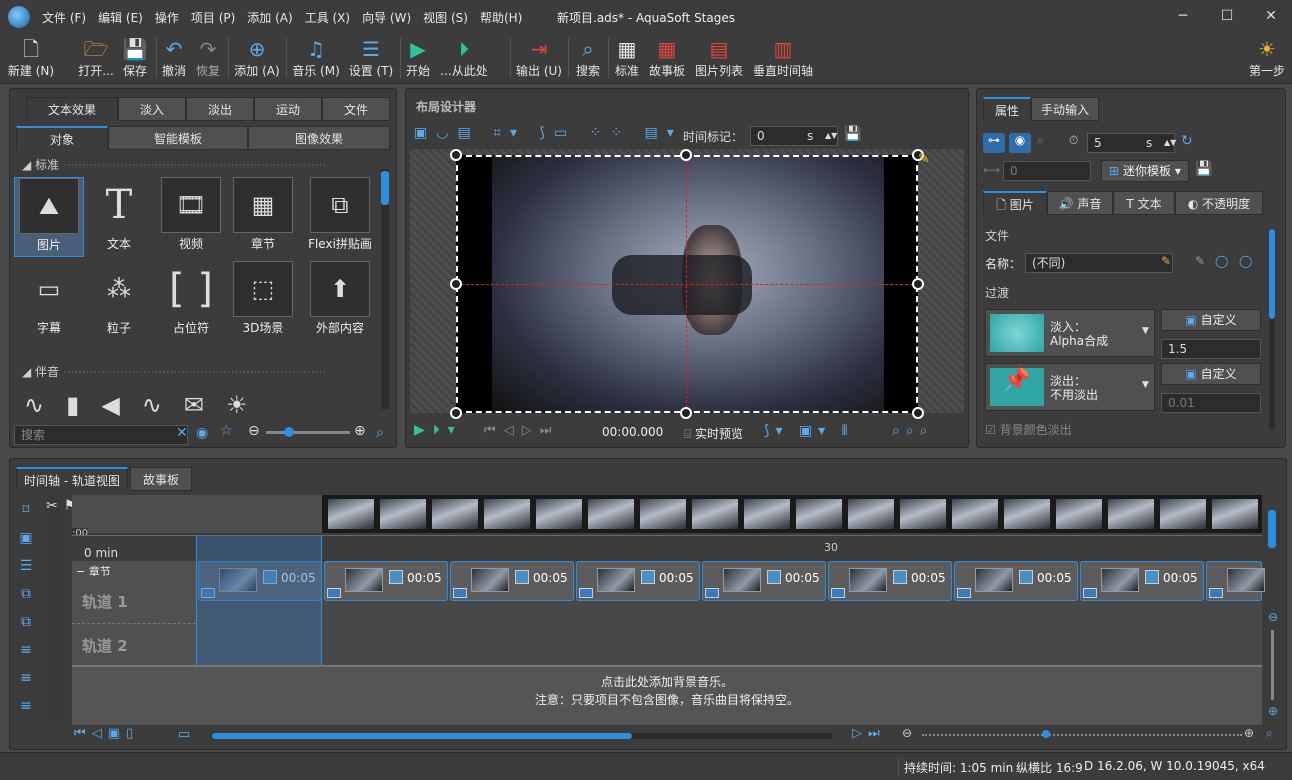  I want to click on rotate-left-icon: ◯, so click(1221, 261).